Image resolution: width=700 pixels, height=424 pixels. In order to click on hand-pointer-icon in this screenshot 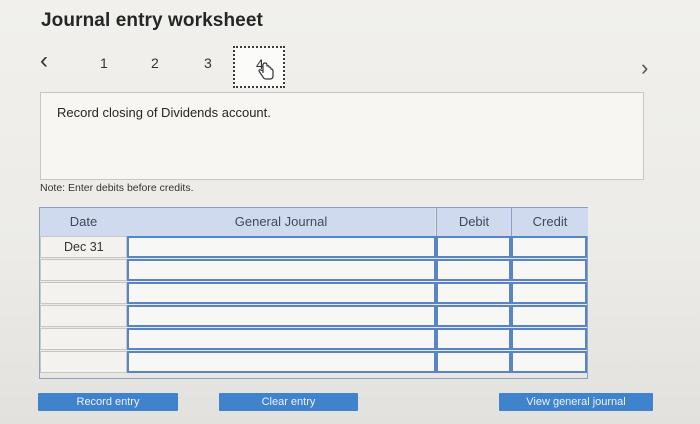, I will do `click(266, 71)`.